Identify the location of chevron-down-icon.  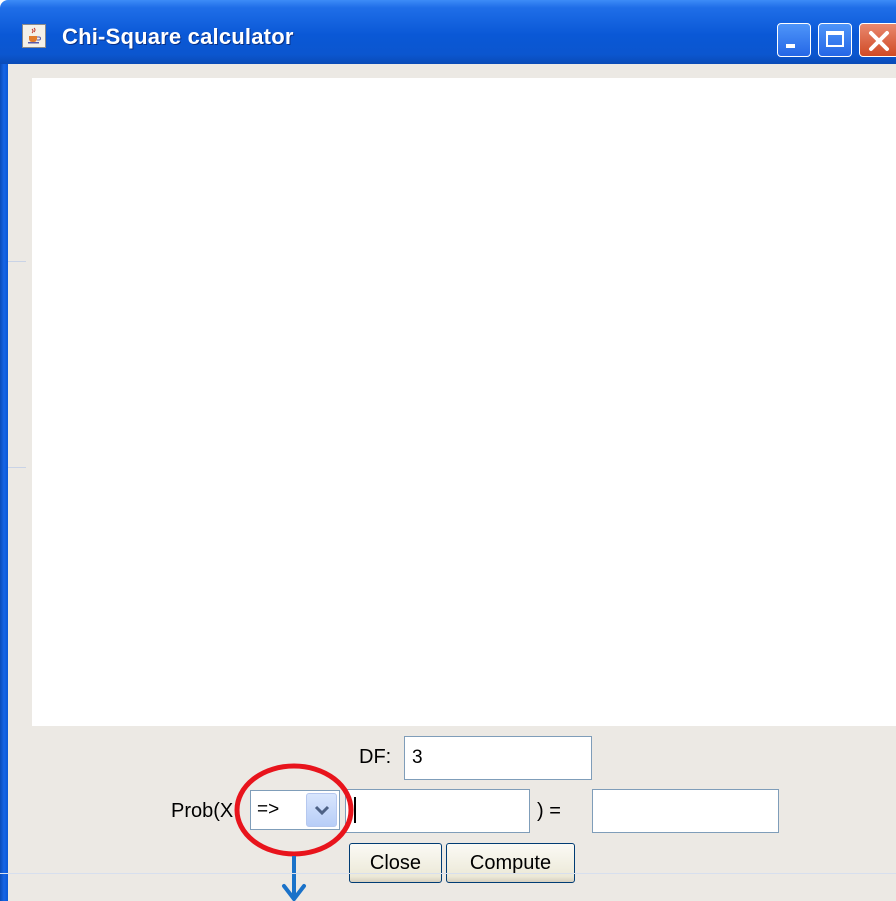
(322, 810).